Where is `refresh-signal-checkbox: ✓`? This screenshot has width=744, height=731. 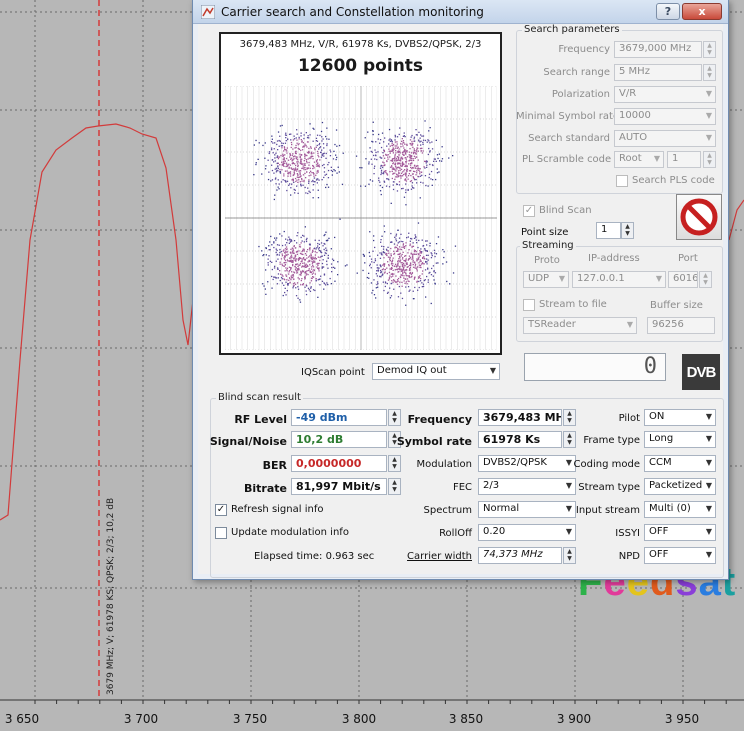 refresh-signal-checkbox: ✓ is located at coordinates (221, 510).